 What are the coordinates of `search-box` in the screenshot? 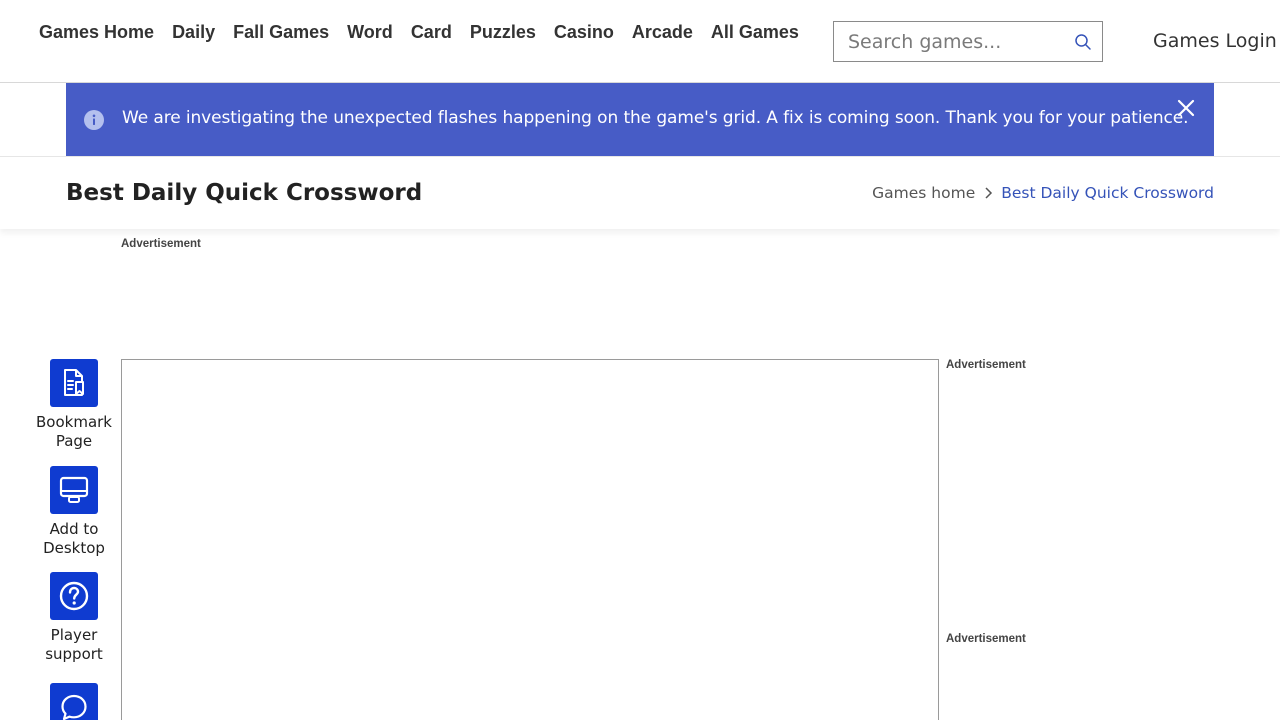 It's located at (968, 41).